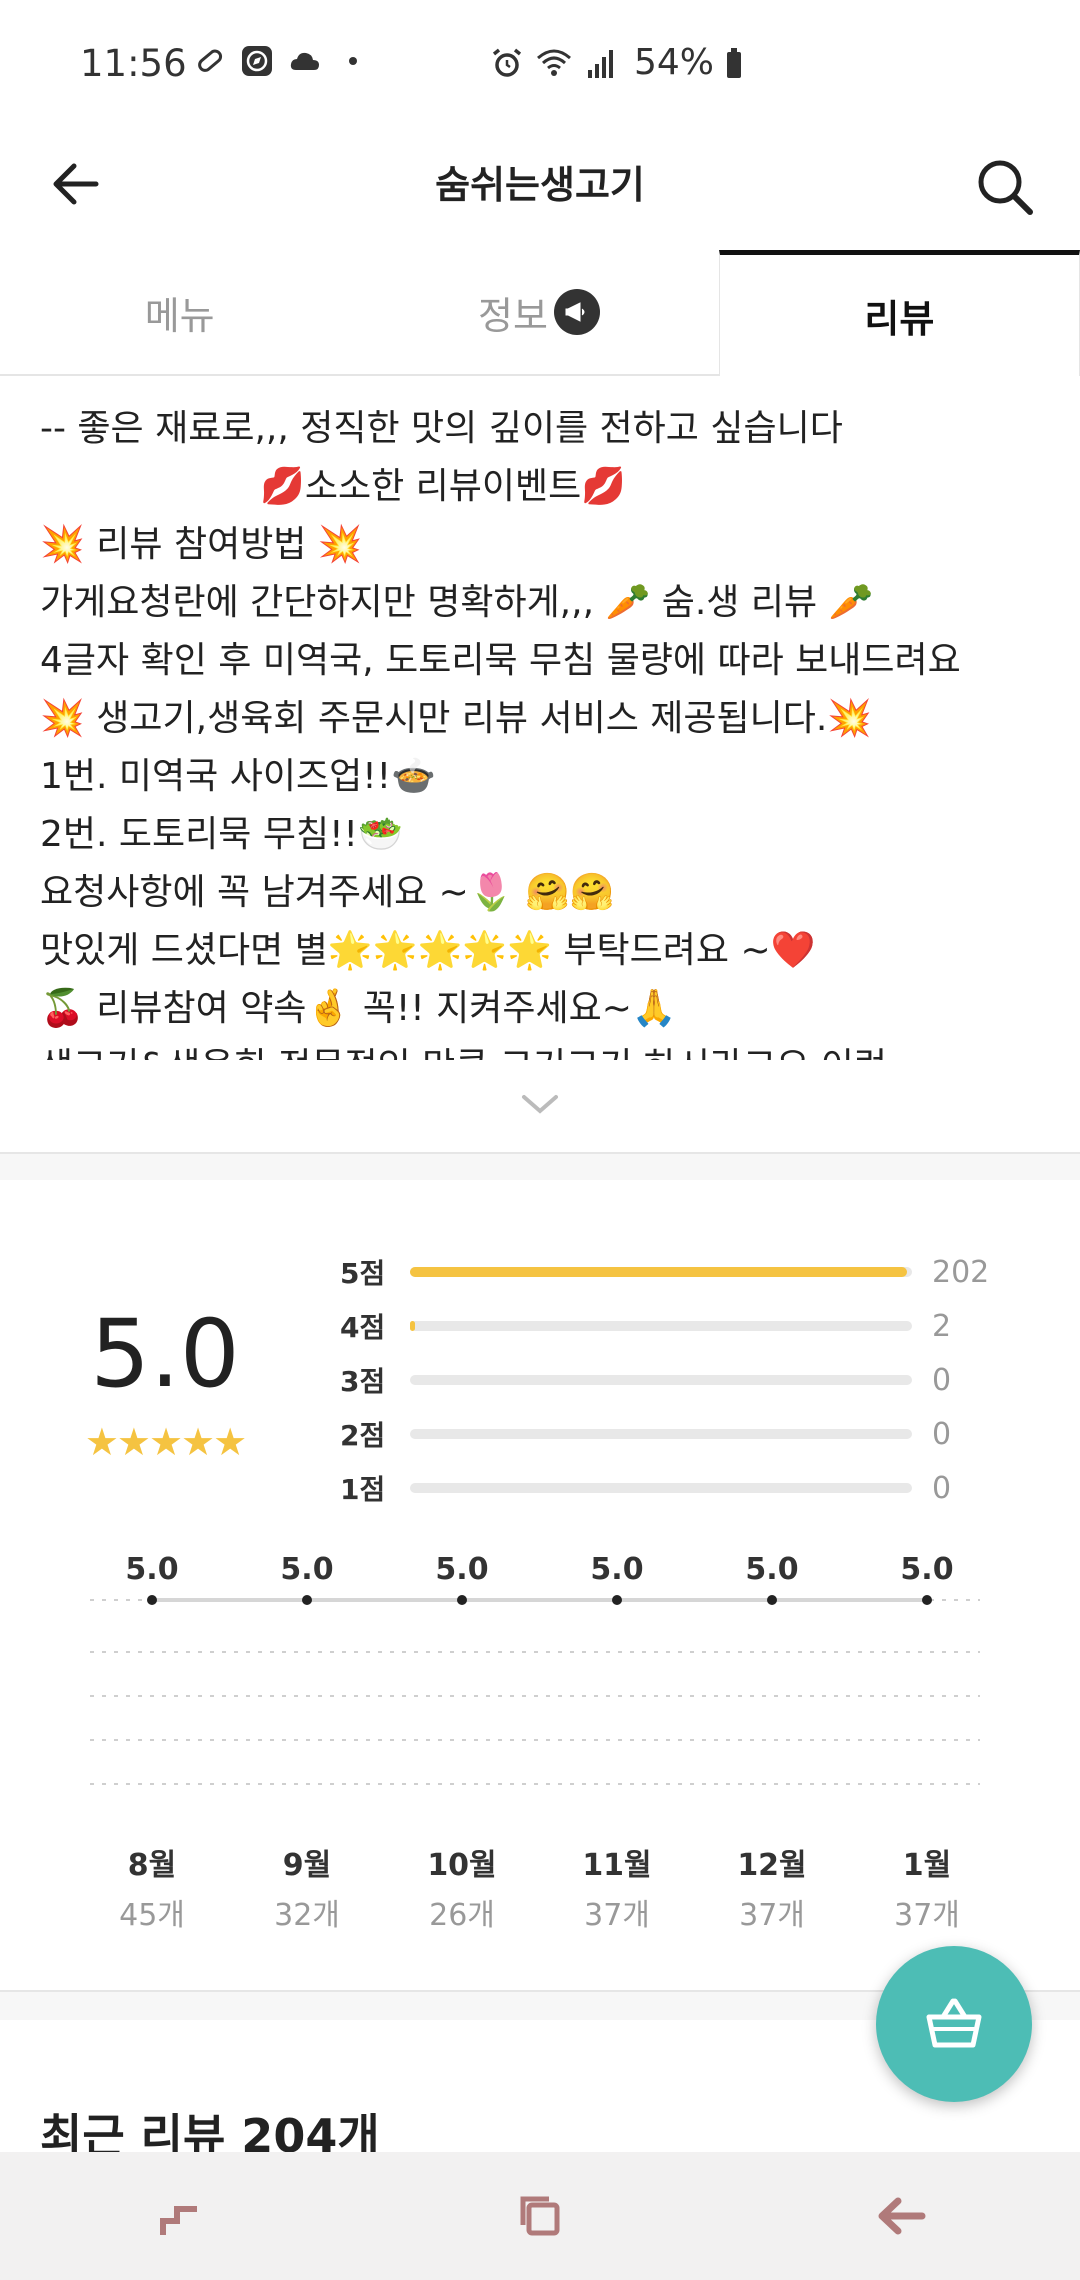 This screenshot has width=1080, height=2280. I want to click on status-system-icons: 54%, so click(617, 62).